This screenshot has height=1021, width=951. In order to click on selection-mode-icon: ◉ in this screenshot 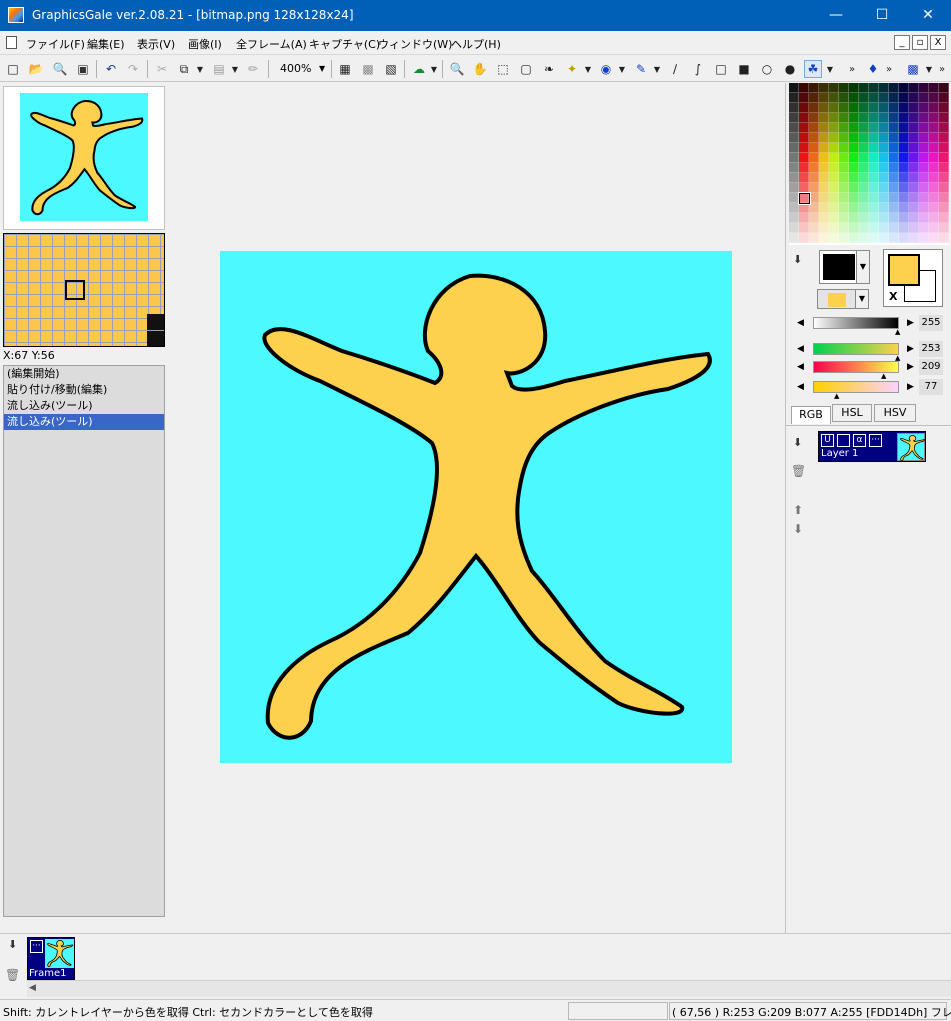, I will do `click(606, 69)`.